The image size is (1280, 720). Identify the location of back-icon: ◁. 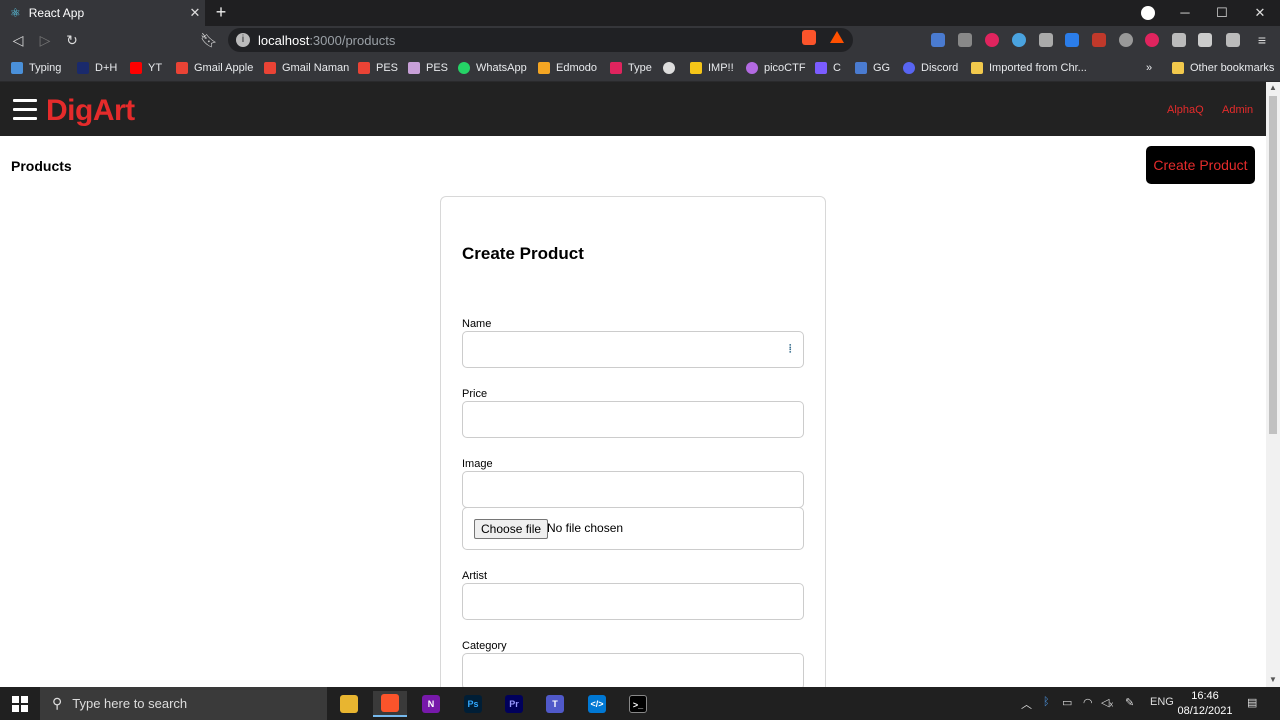
(18, 40).